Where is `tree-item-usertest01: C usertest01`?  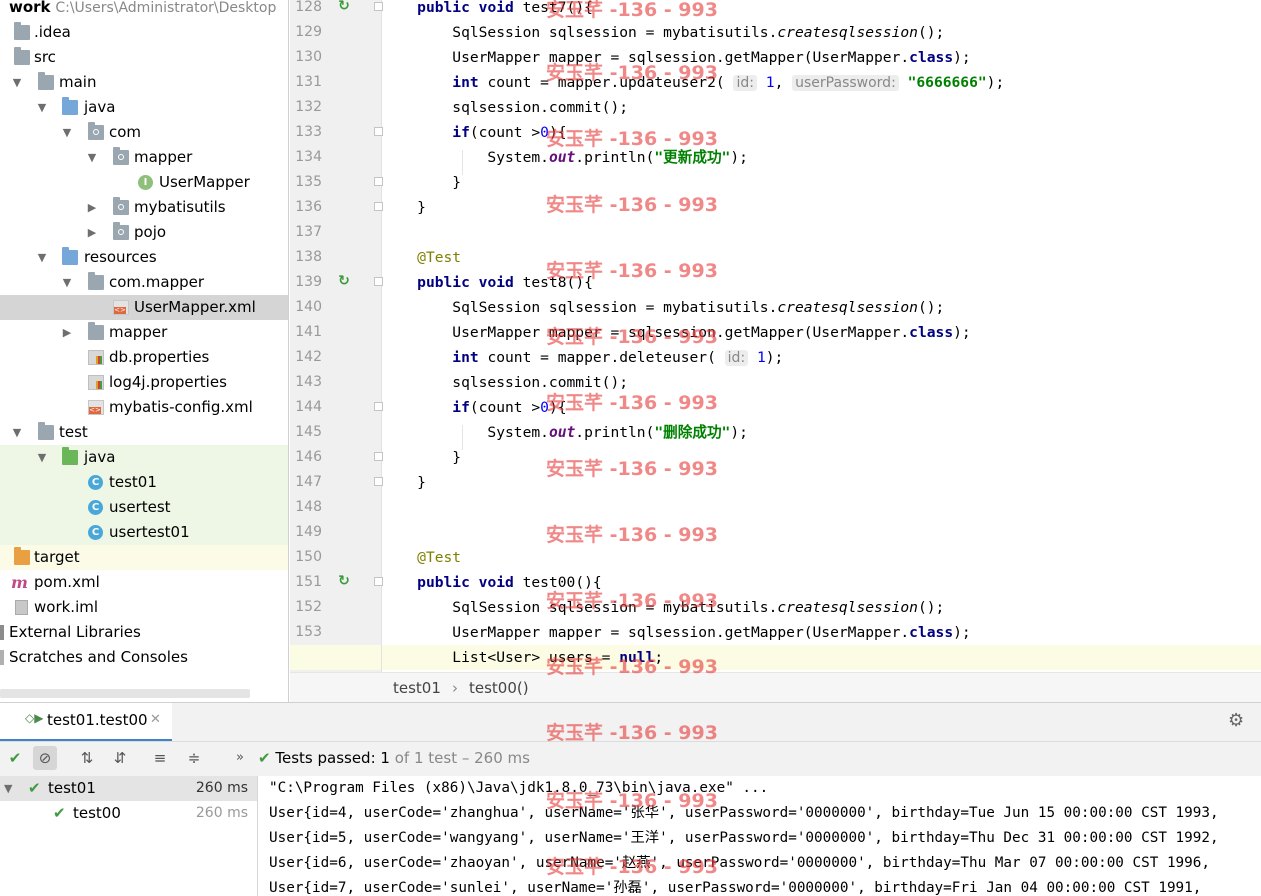 tree-item-usertest01: C usertest01 is located at coordinates (144, 532).